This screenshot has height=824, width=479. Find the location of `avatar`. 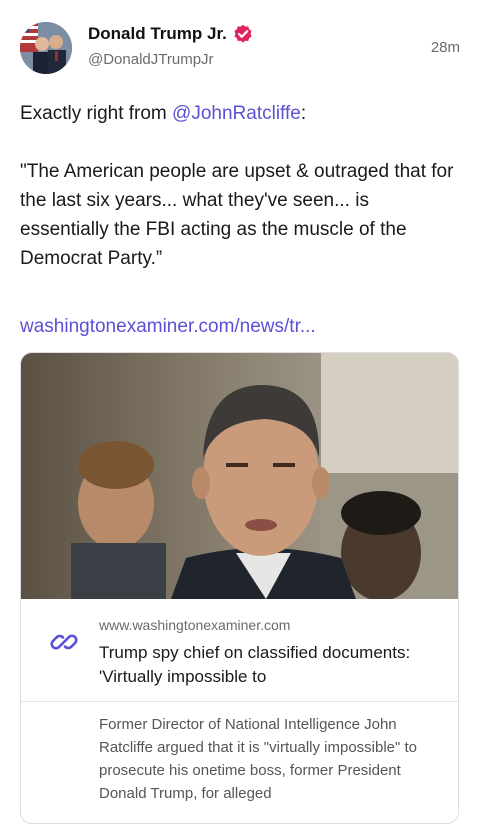

avatar is located at coordinates (46, 48).